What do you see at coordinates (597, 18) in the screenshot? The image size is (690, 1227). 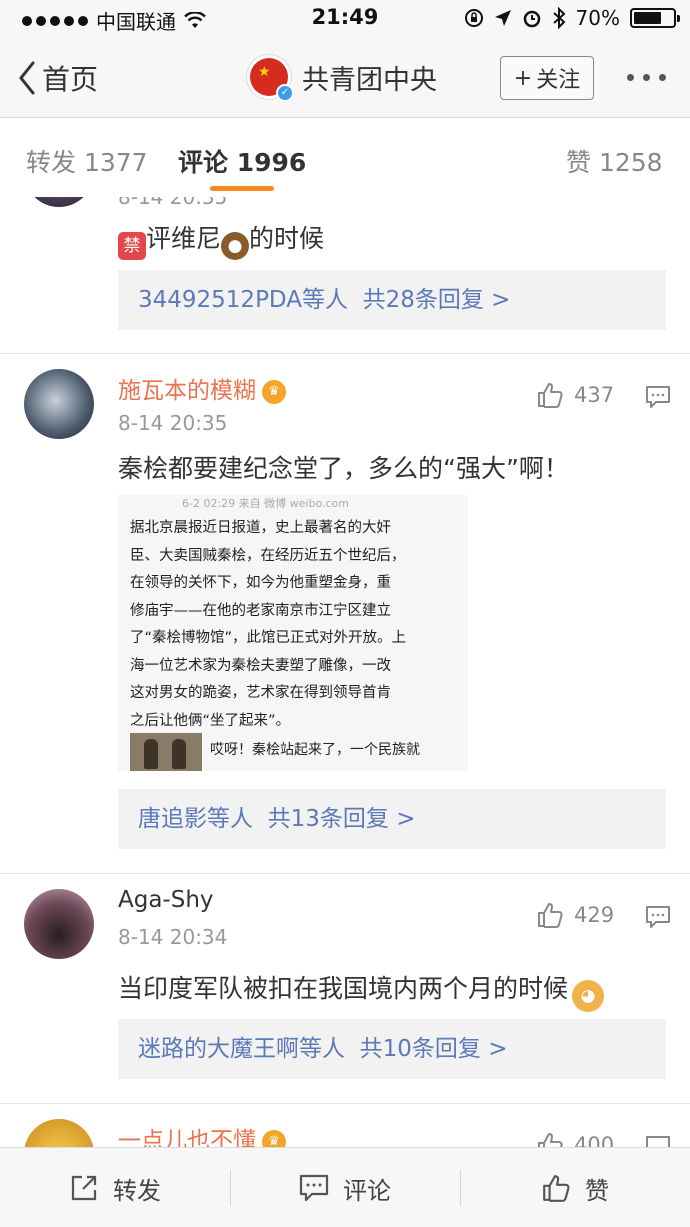 I see `battery-percent: 70%` at bounding box center [597, 18].